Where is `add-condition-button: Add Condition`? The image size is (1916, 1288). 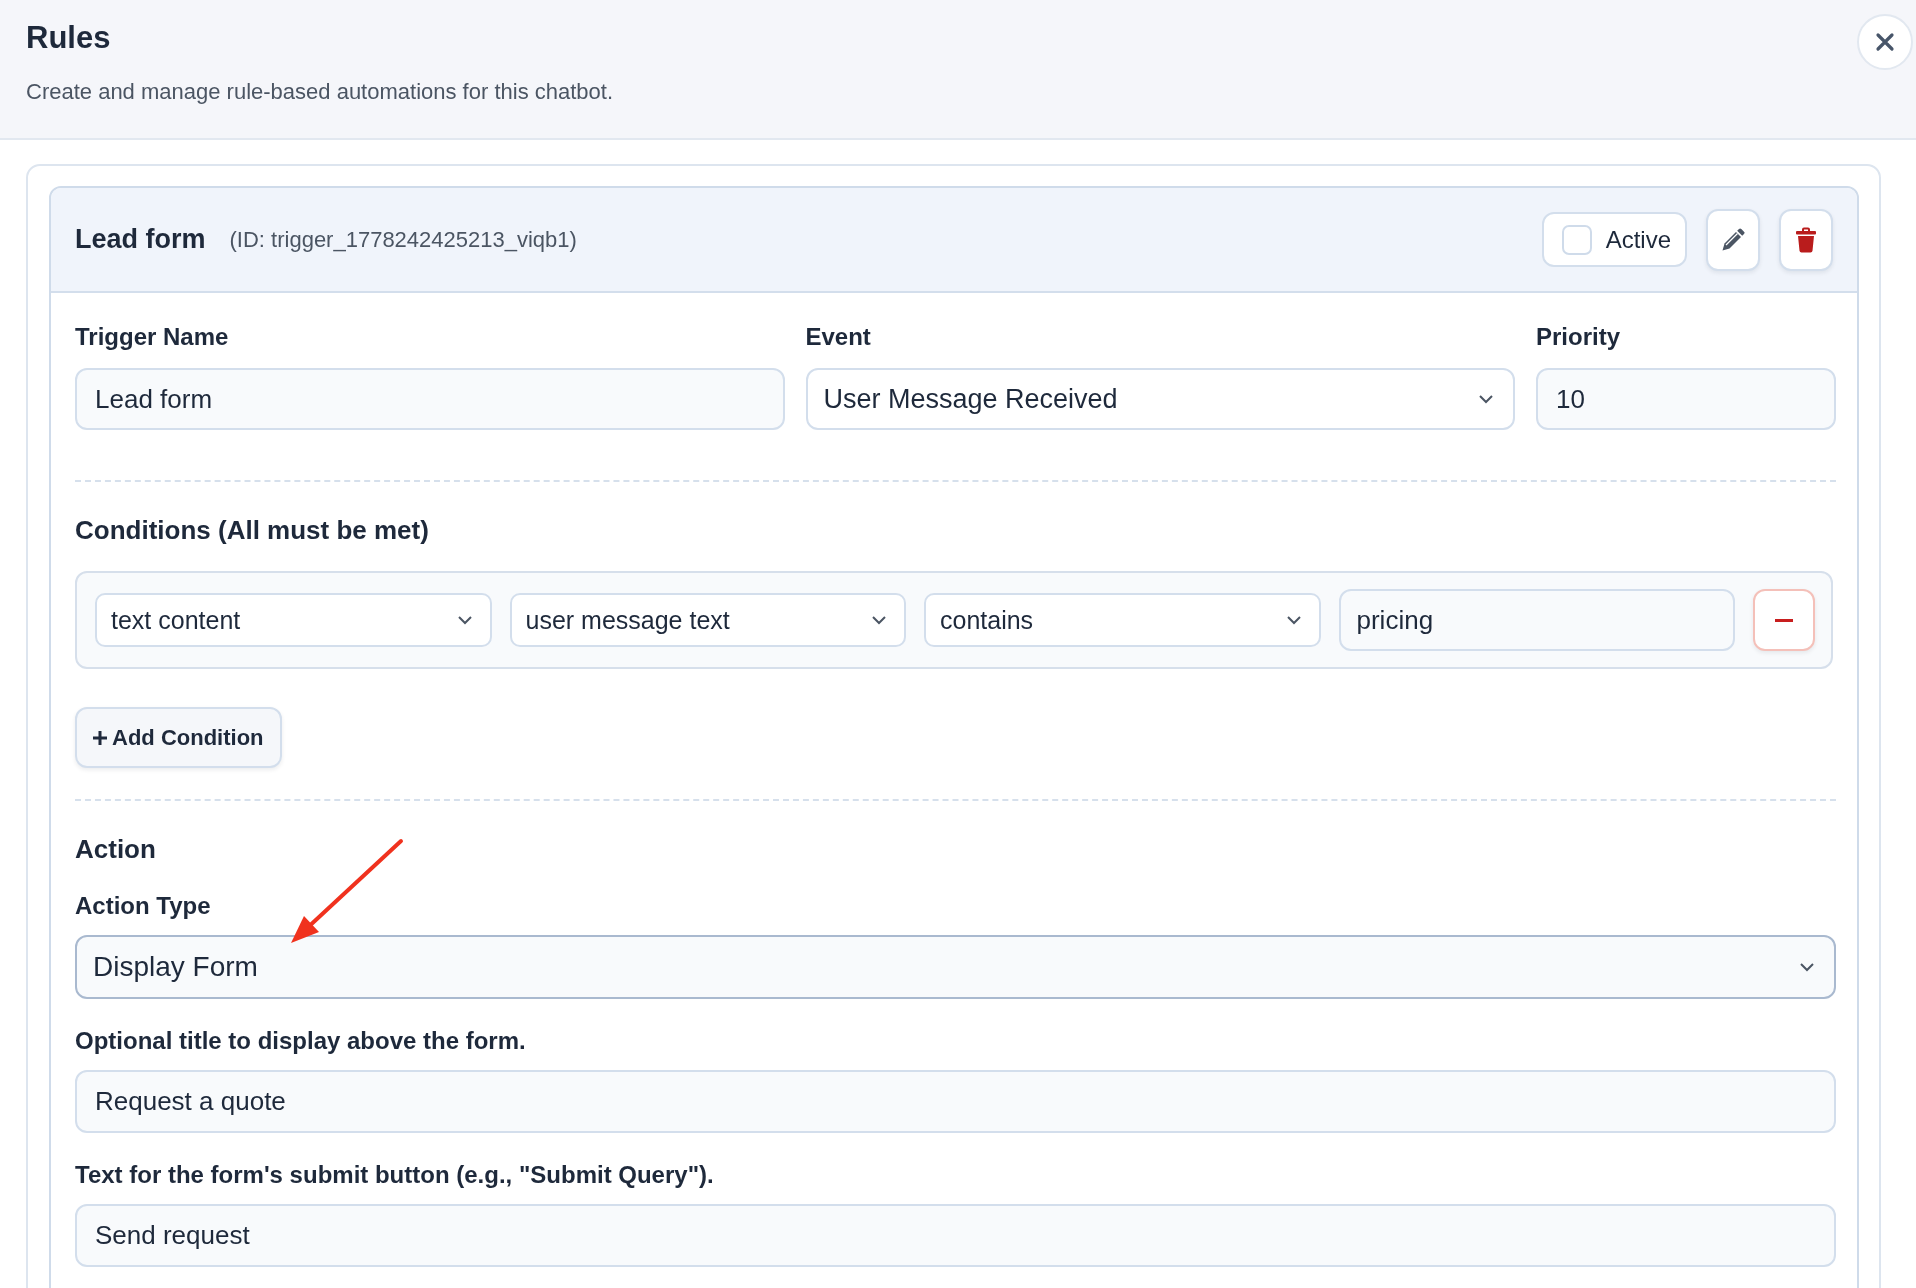
add-condition-button: Add Condition is located at coordinates (178, 737).